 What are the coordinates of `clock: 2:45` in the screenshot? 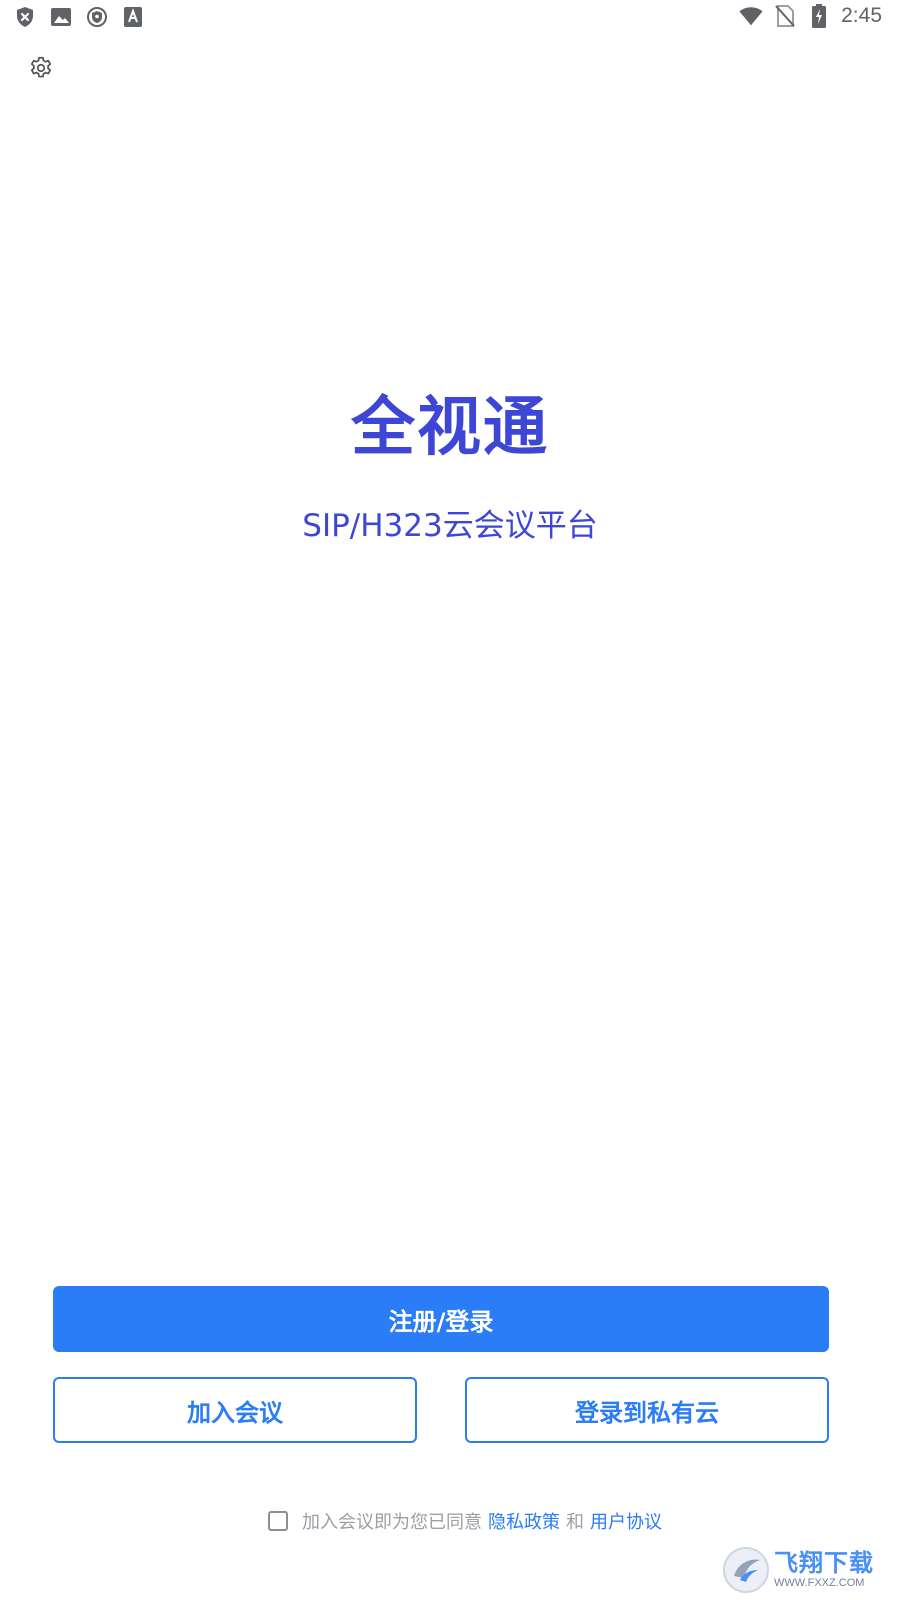 It's located at (861, 15).